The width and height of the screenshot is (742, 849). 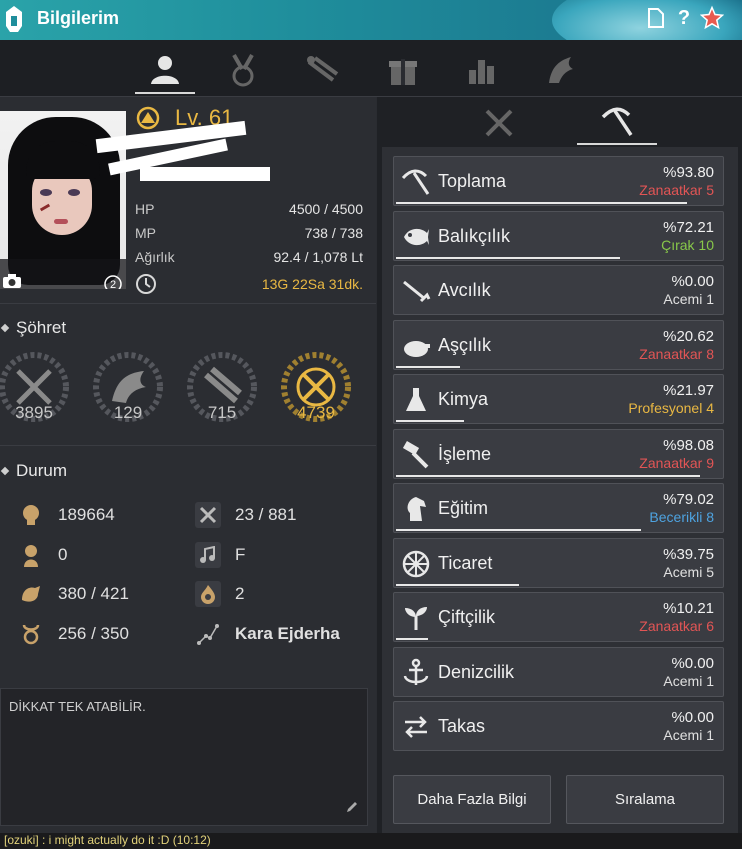 I want to click on life-skill-name: Balıkçılık, so click(x=474, y=235).